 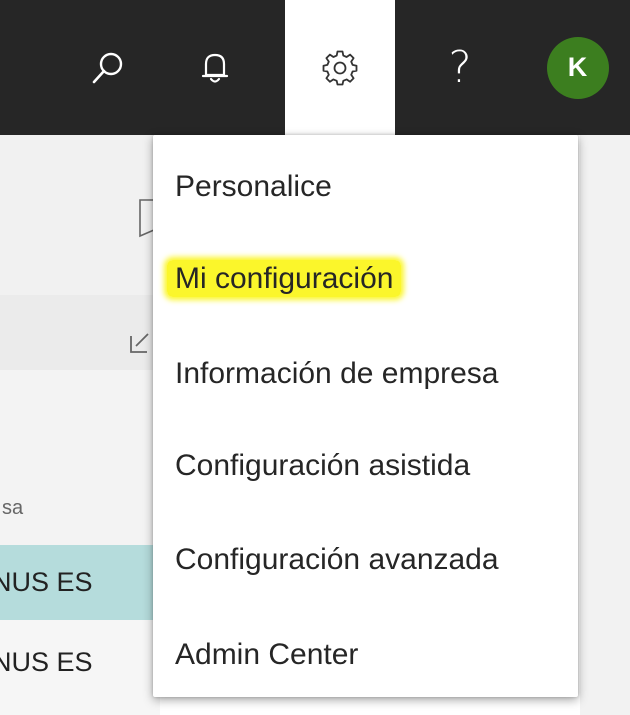 I want to click on menu-item-label: Configuración avanzada, so click(x=337, y=559).